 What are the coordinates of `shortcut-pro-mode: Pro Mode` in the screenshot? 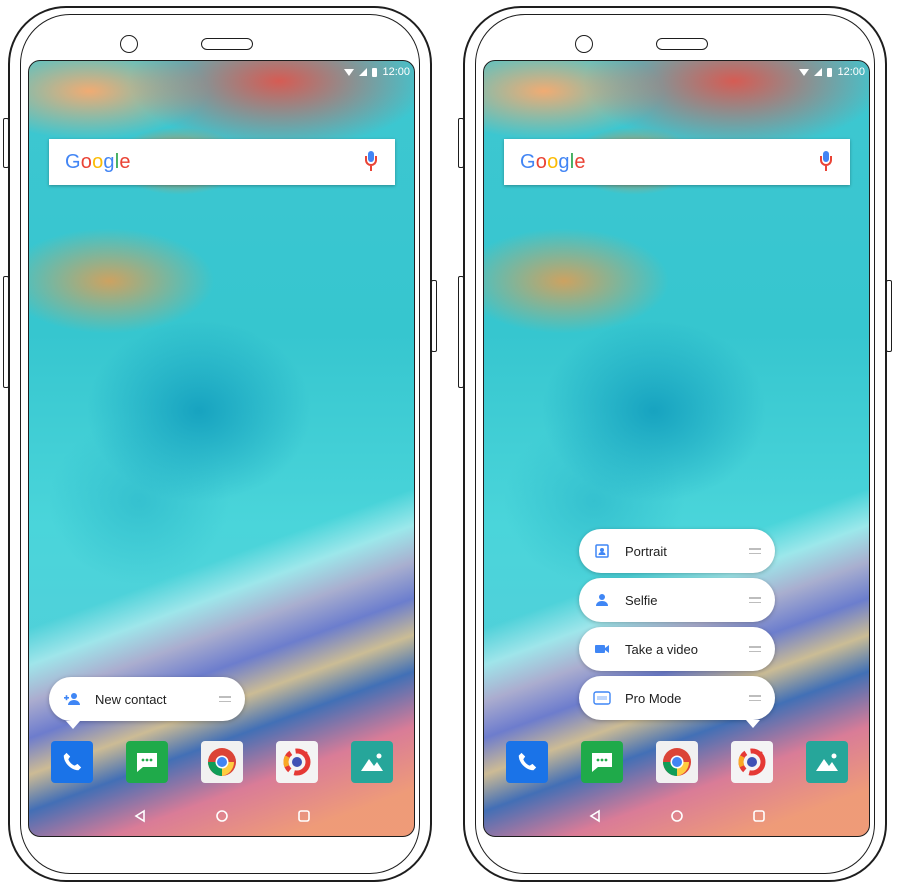 It's located at (677, 698).